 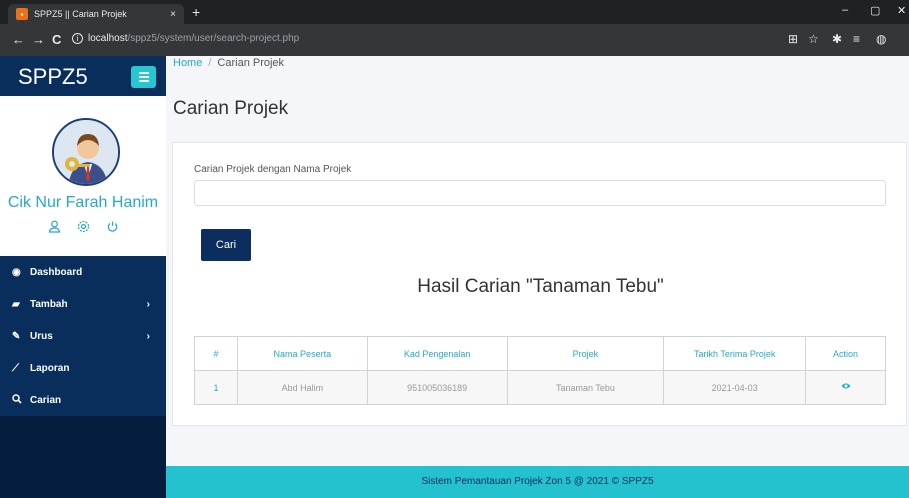 I want to click on column-header: Kad Pengenalan, so click(x=437, y=353).